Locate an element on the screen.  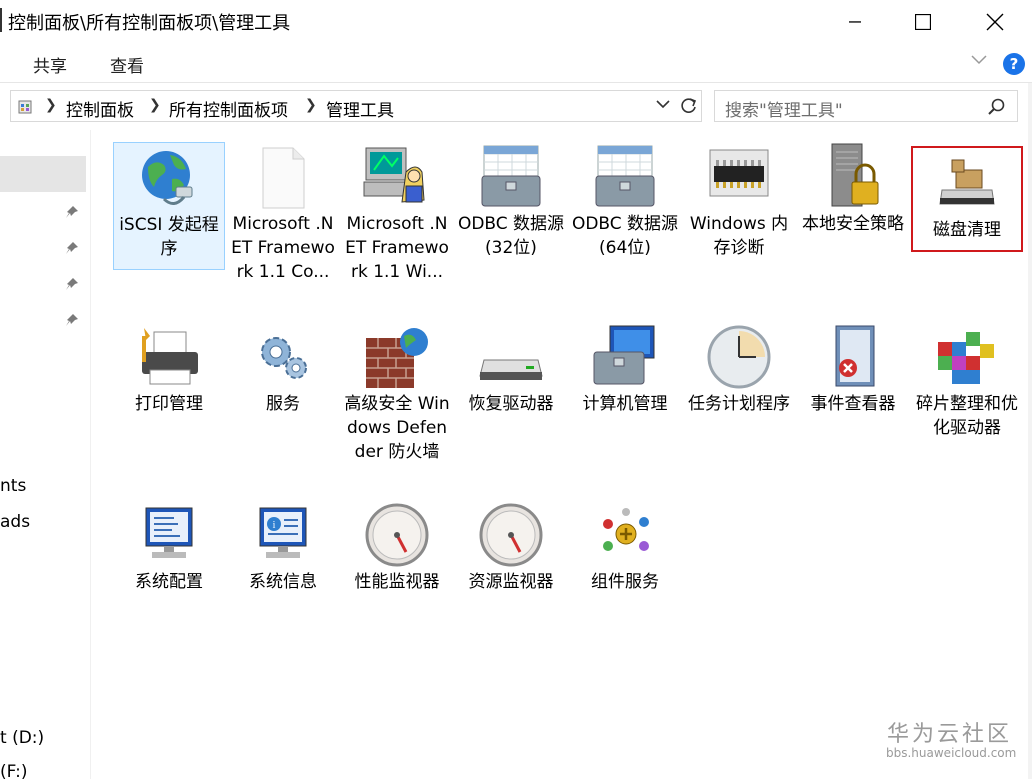
item-defragment: 碎片整理和优化驱动器 is located at coordinates (967, 381).